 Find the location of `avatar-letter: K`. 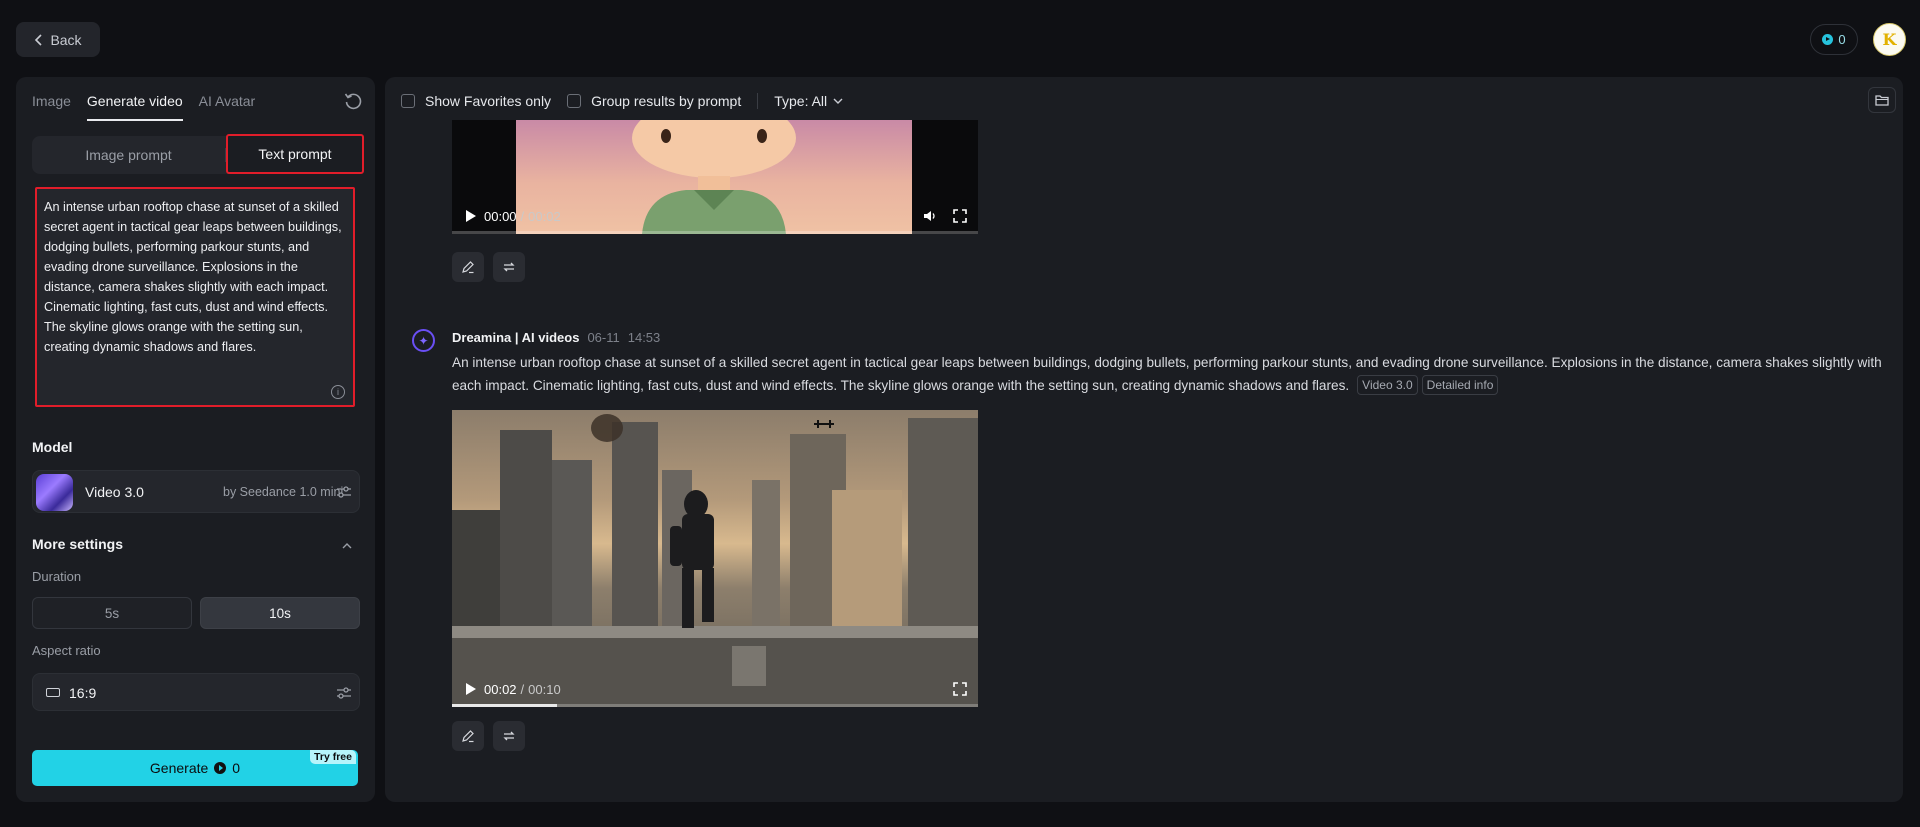

avatar-letter: K is located at coordinates (1889, 39).